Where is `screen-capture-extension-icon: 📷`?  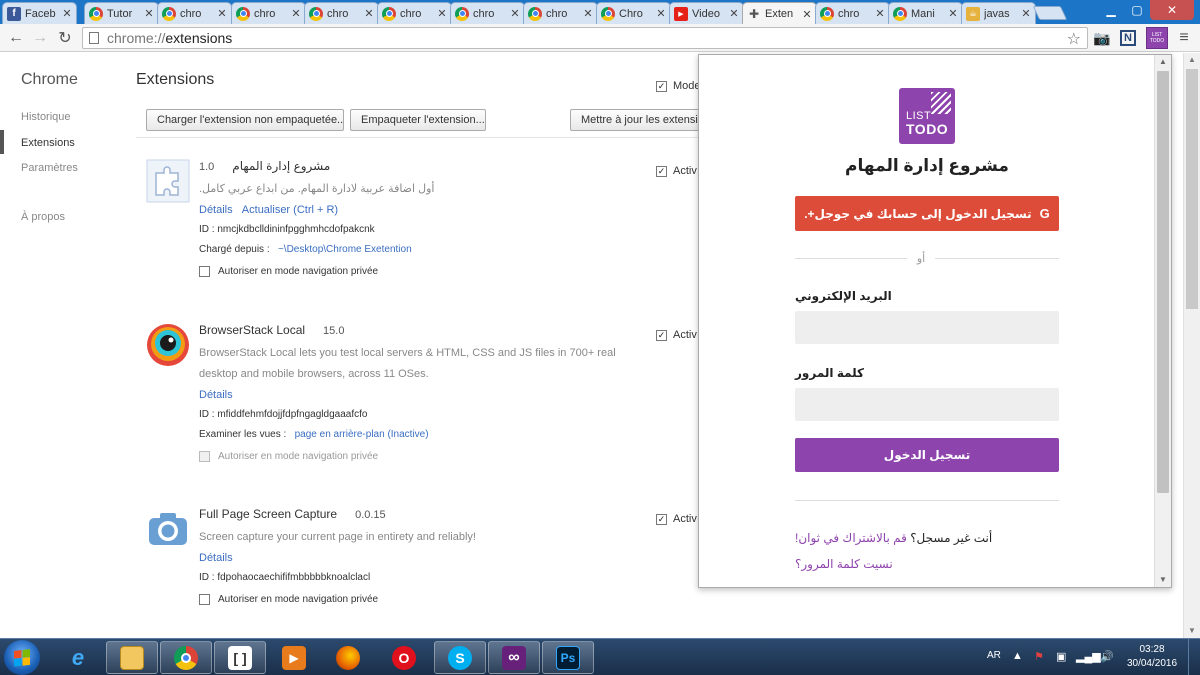
screen-capture-extension-icon: 📷 is located at coordinates (1102, 38).